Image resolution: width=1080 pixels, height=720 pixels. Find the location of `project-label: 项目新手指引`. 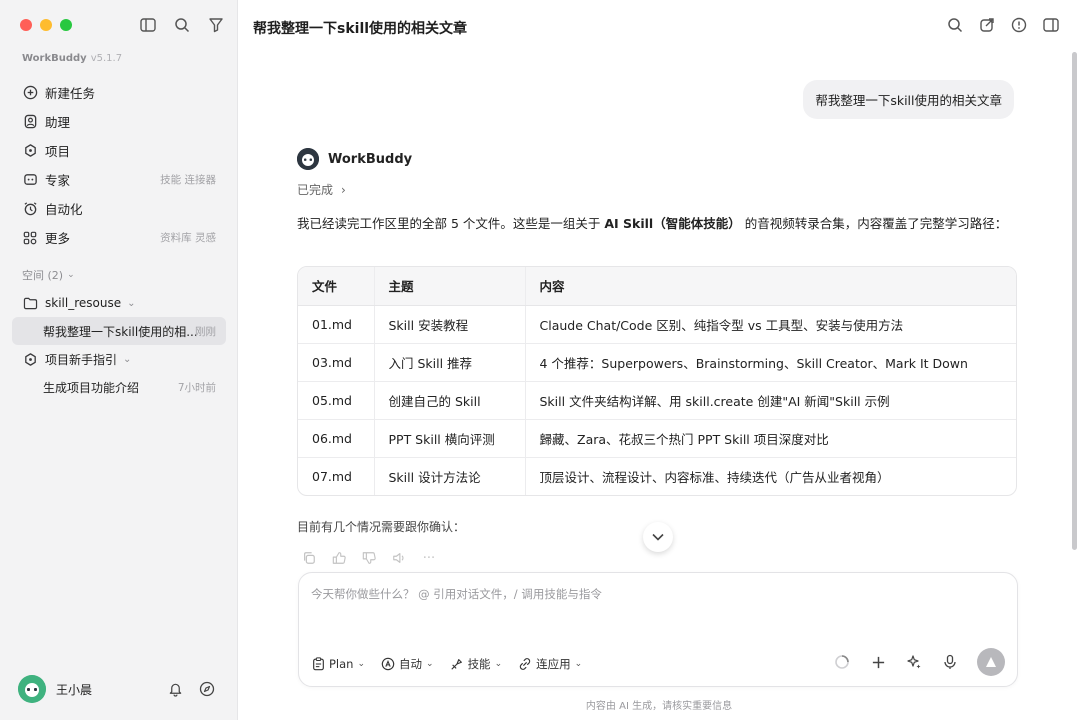

project-label: 项目新手指引 is located at coordinates (81, 359).